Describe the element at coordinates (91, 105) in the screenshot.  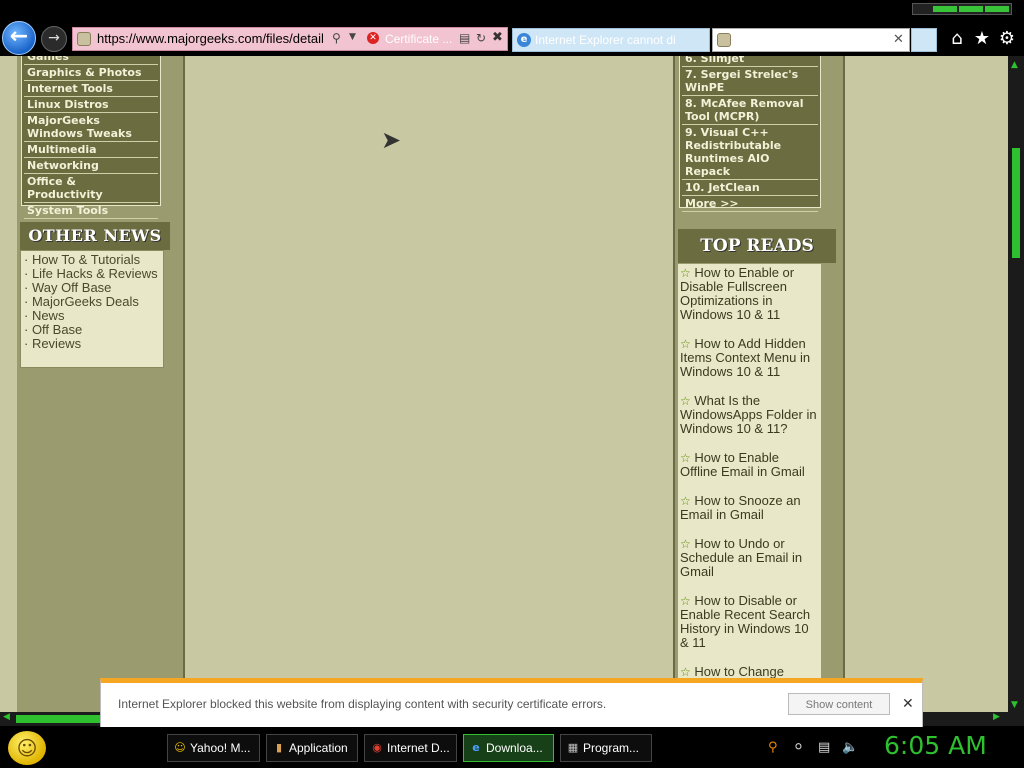
I see `category-link: Linux Distros` at that location.